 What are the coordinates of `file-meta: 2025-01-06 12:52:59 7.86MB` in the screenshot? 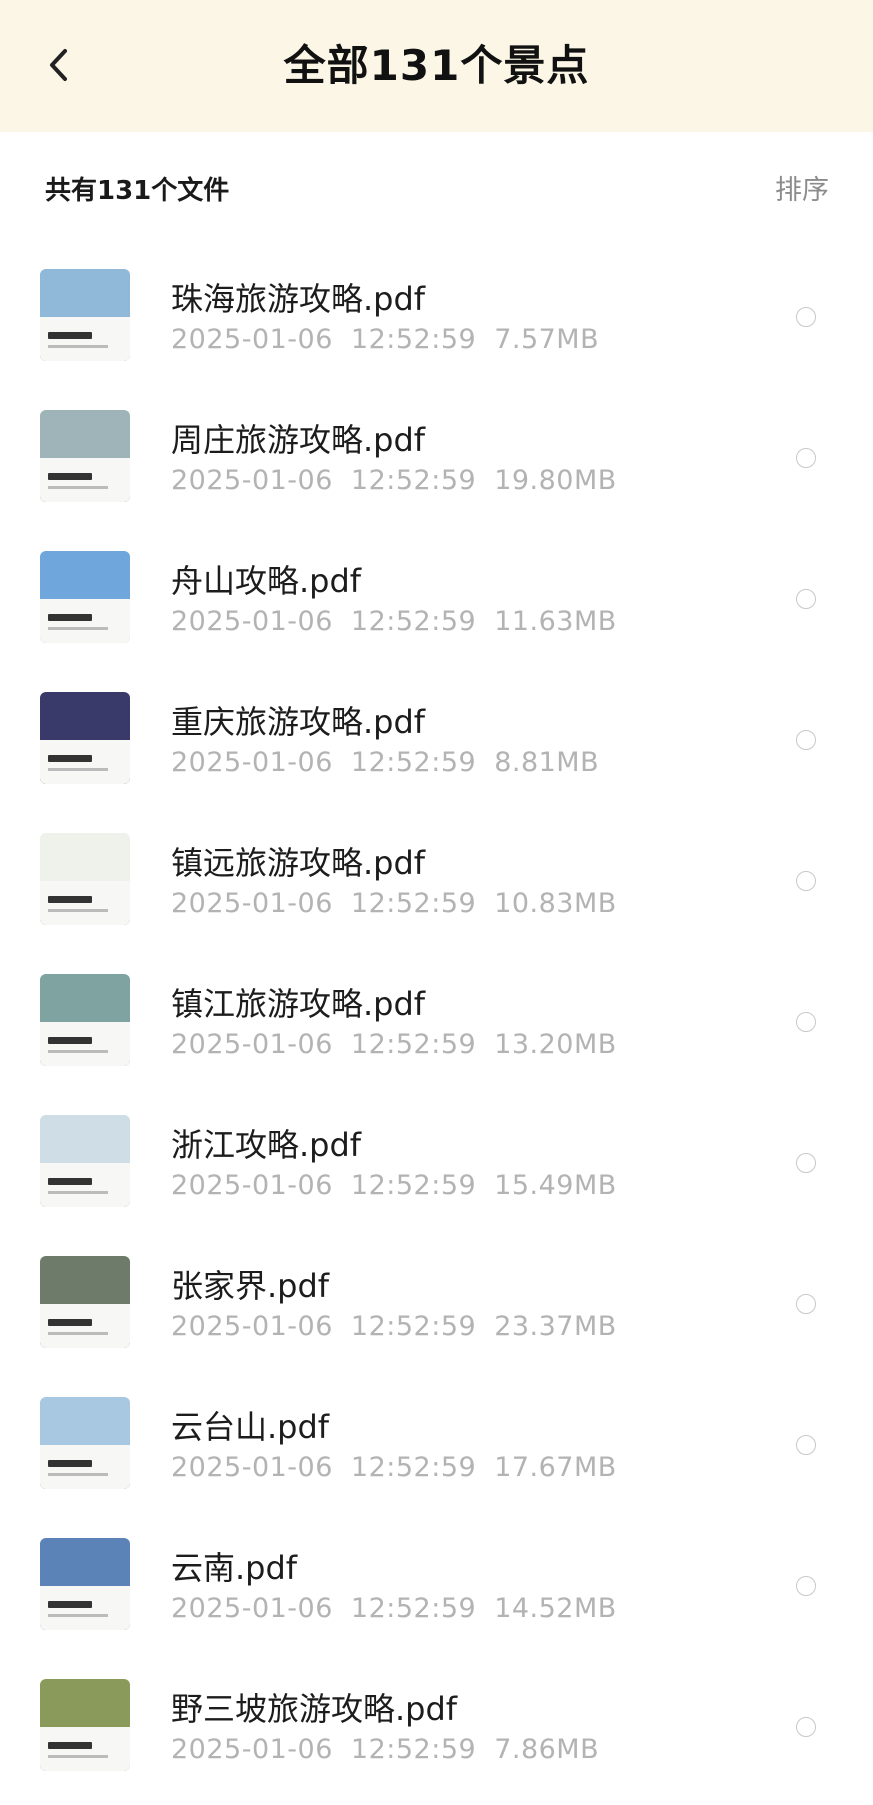 It's located at (385, 1749).